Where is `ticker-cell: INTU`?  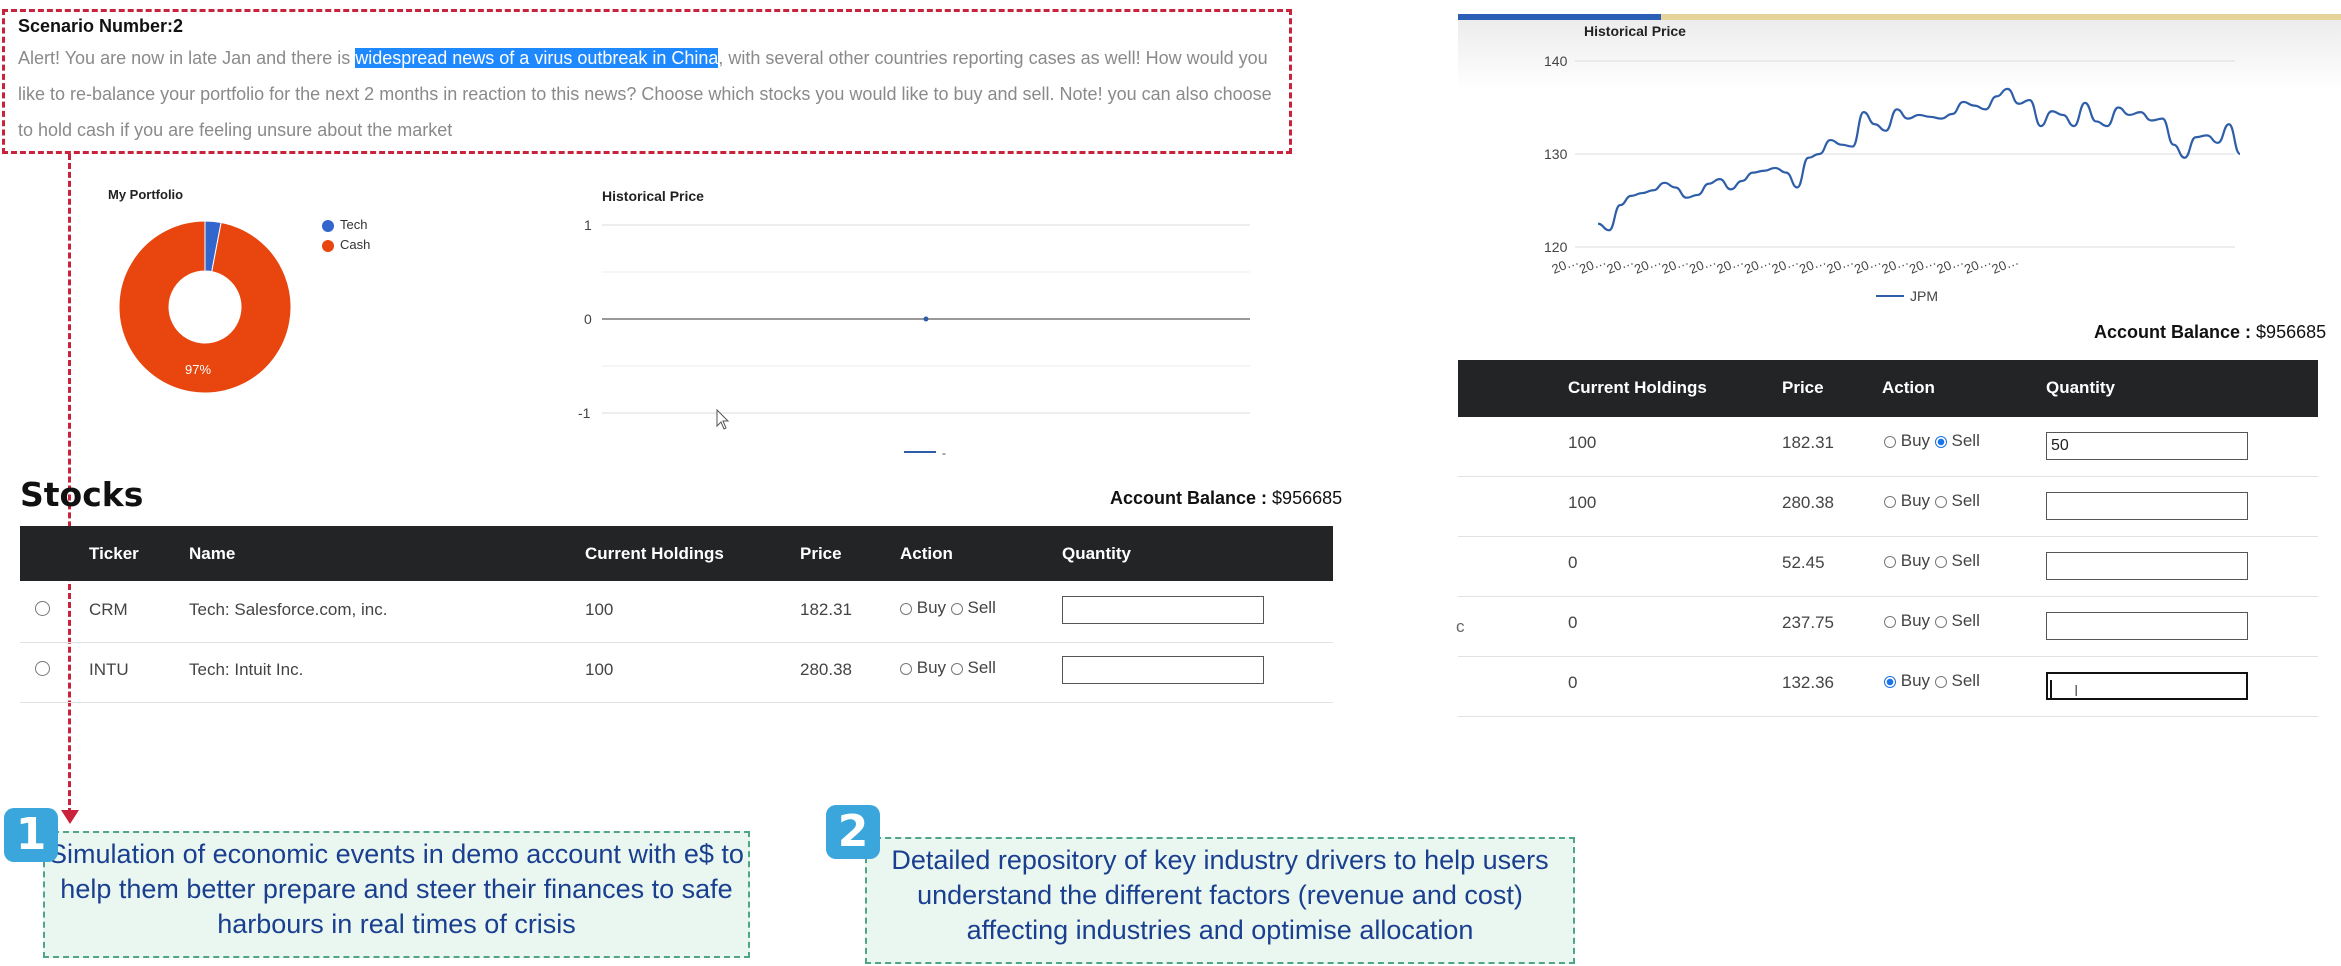 ticker-cell: INTU is located at coordinates (109, 669).